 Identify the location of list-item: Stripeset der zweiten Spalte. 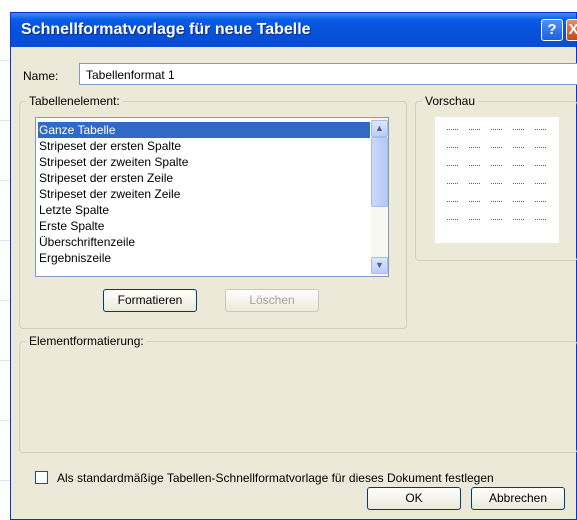
(113, 162).